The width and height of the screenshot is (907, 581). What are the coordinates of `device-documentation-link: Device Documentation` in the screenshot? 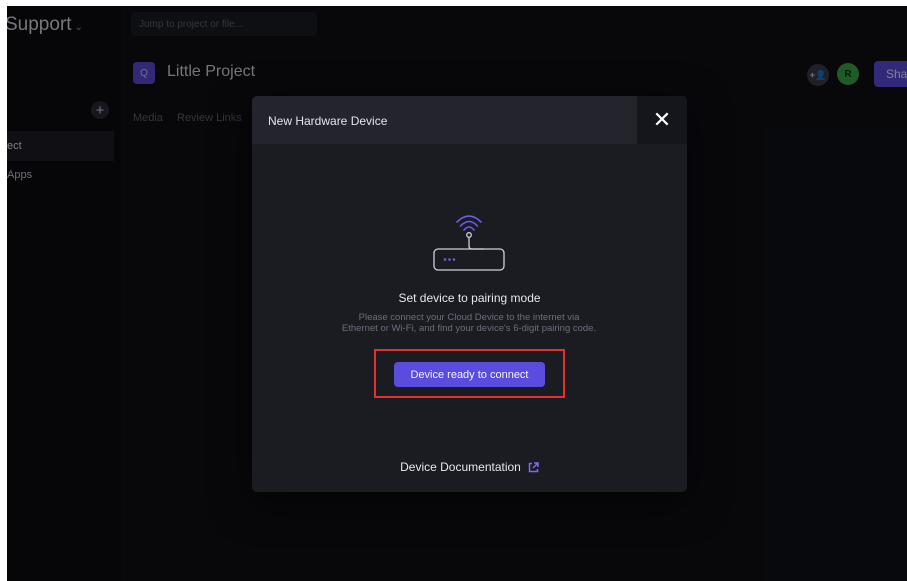 It's located at (469, 467).